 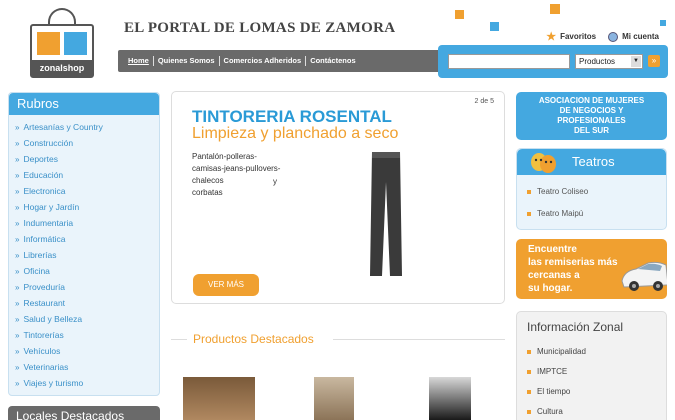 I want to click on rubro-item: » Artesanías y Country, so click(x=87, y=127).